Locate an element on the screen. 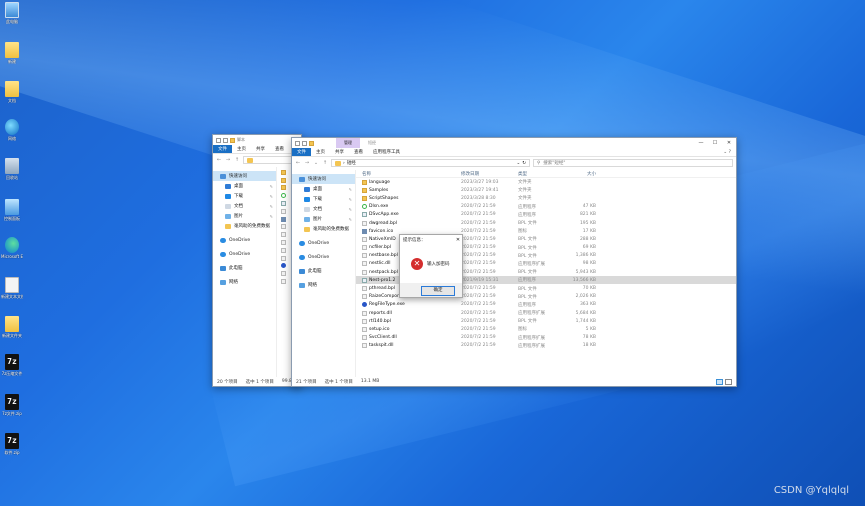  refresh-icon: ↻ is located at coordinates (524, 163).